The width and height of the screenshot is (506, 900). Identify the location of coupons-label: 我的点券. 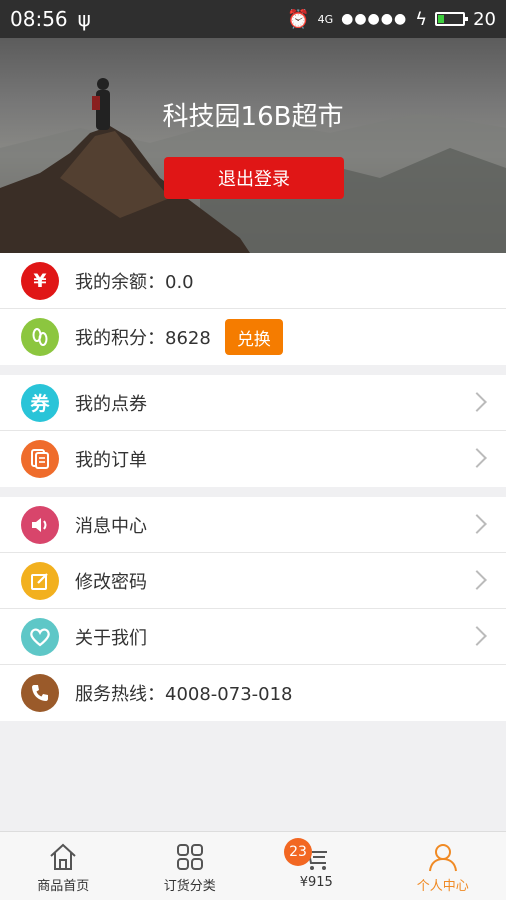
(111, 404).